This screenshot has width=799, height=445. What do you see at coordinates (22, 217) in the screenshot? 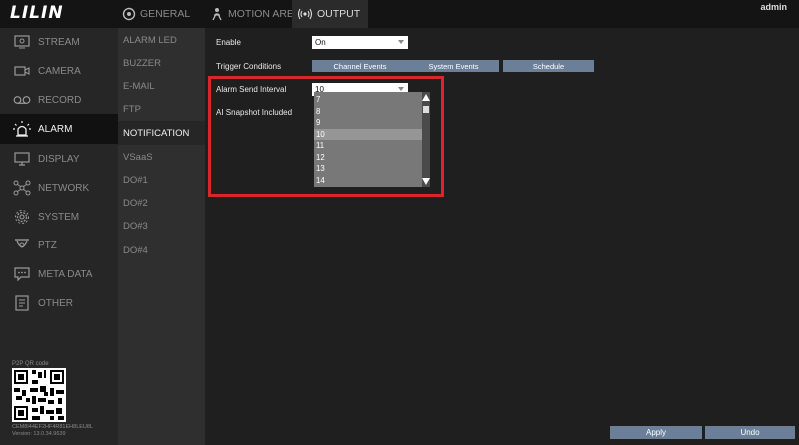
I see `gear-icon` at bounding box center [22, 217].